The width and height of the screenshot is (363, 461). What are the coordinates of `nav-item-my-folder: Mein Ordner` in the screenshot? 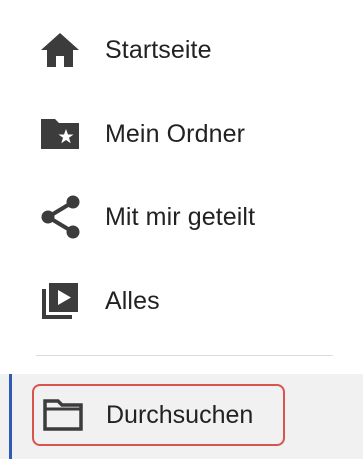 It's located at (181, 134).